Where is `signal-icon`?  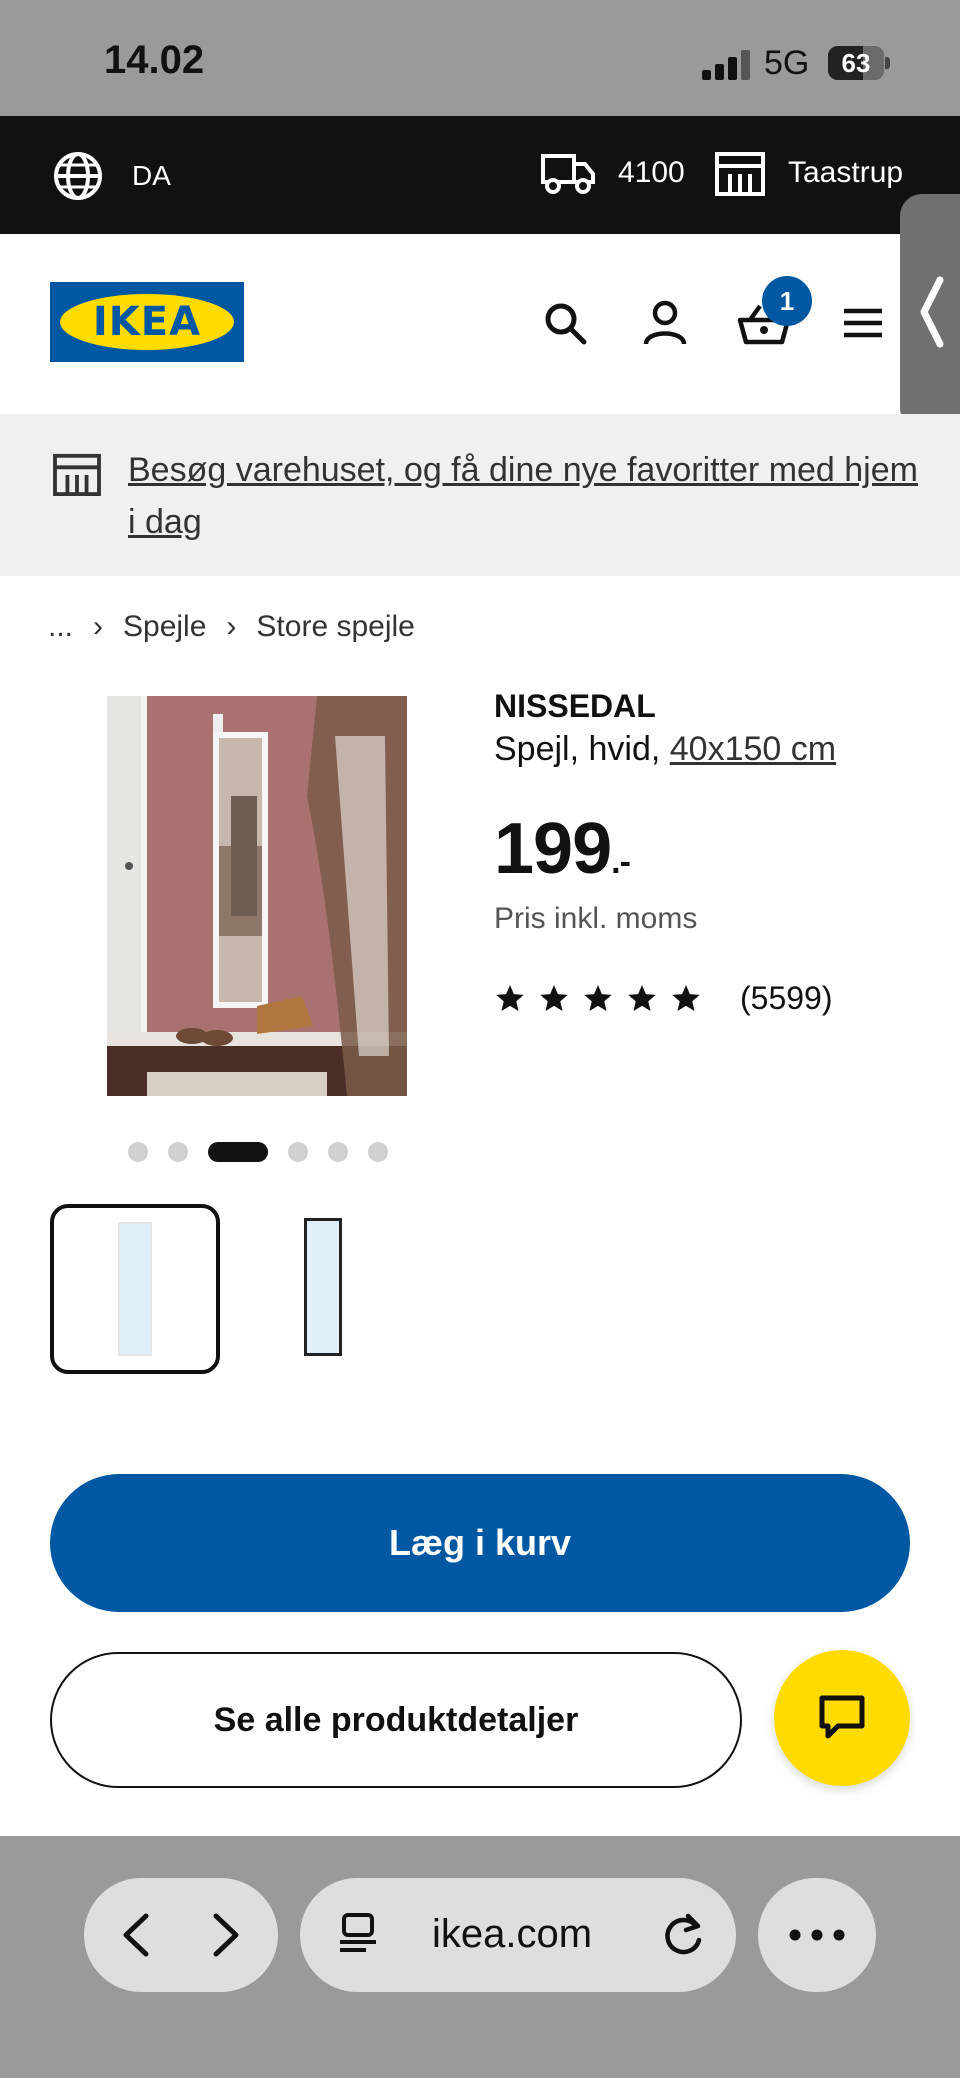
signal-icon is located at coordinates (726, 65).